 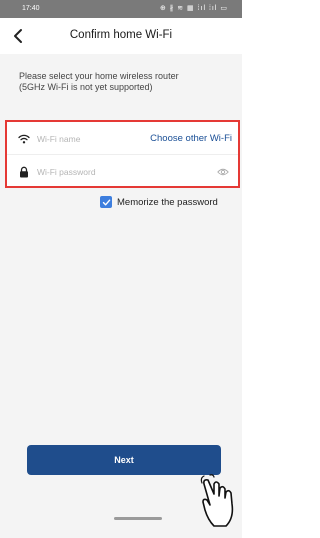 I want to click on memorize-checkbox, so click(x=106, y=202).